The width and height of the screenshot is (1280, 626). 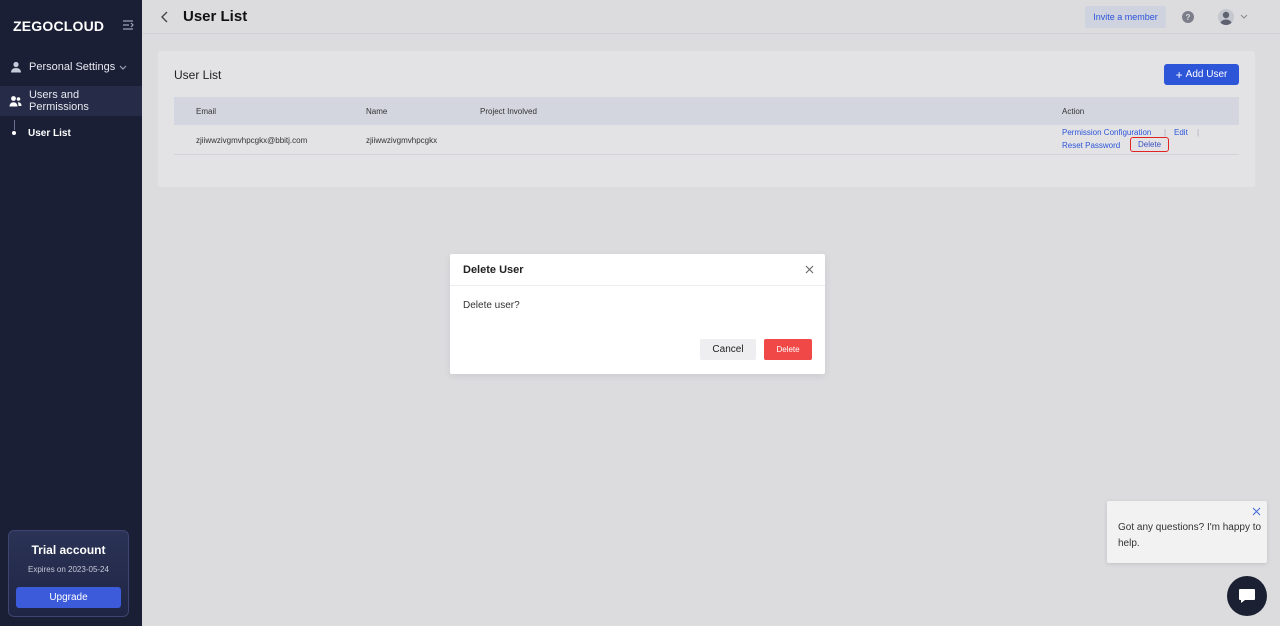 What do you see at coordinates (637, 314) in the screenshot?
I see `delete-user-dialog: Delete User Delete user? Cancel Delete` at bounding box center [637, 314].